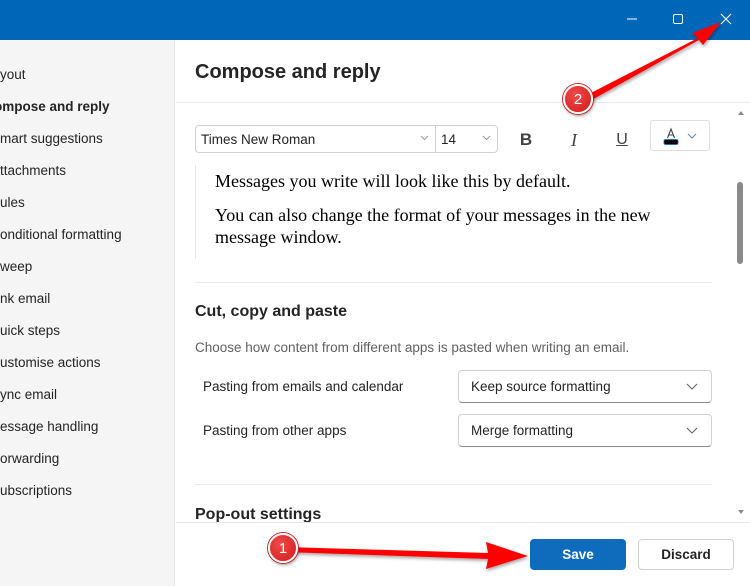 The image size is (750, 586). What do you see at coordinates (87, 330) in the screenshot?
I see `sidebar-item-quick-steps: uick steps` at bounding box center [87, 330].